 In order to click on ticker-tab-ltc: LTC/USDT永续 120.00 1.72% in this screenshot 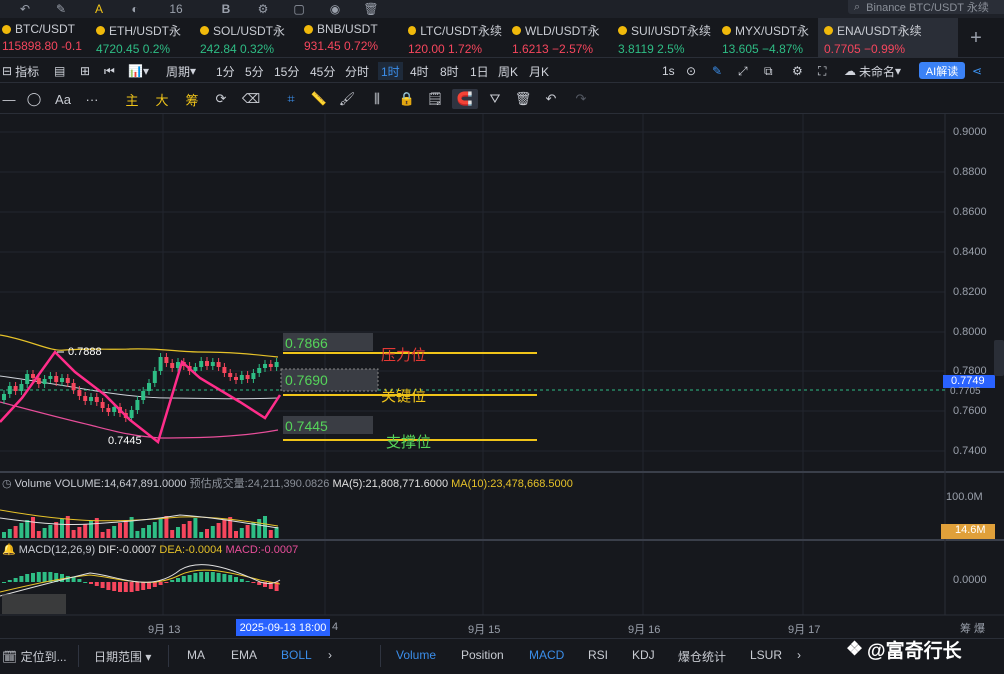, I will do `click(455, 38)`.